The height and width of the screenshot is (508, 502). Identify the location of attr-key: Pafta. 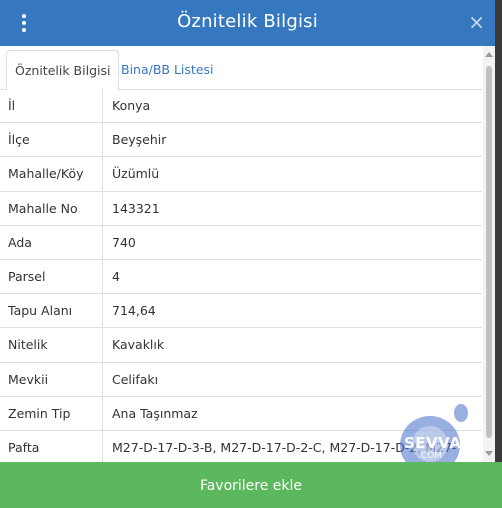
(51, 447).